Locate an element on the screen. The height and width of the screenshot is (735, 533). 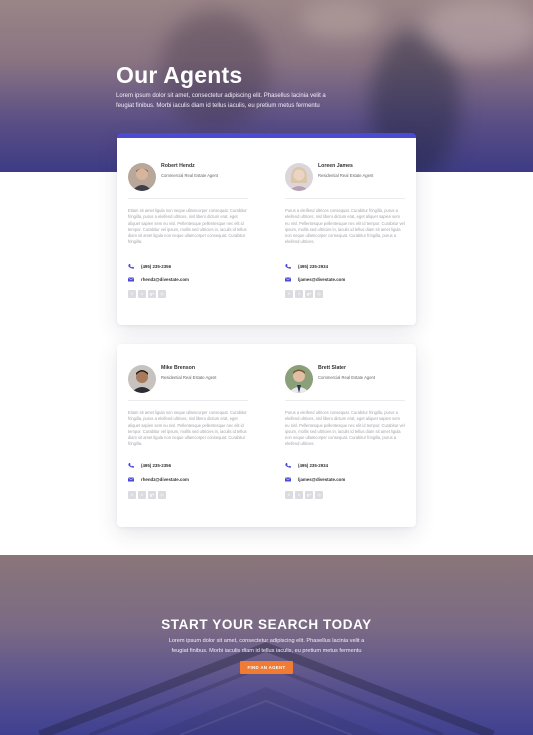
cta-title: START YOUR SEARCH TODAY is located at coordinates (266, 624).